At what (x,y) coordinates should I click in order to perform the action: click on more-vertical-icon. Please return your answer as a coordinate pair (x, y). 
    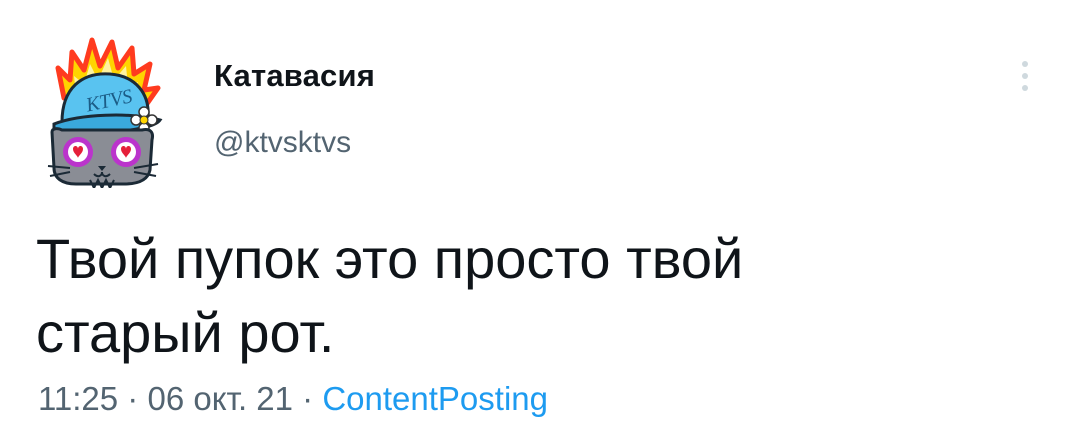
    Looking at the image, I should click on (1025, 76).